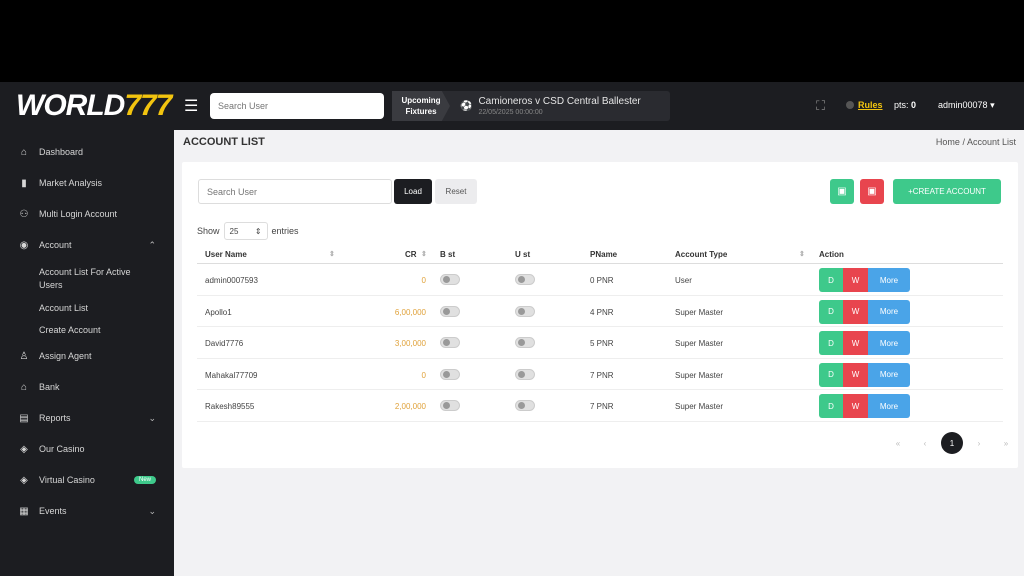  I want to click on user-icon: ♙, so click(24, 356).